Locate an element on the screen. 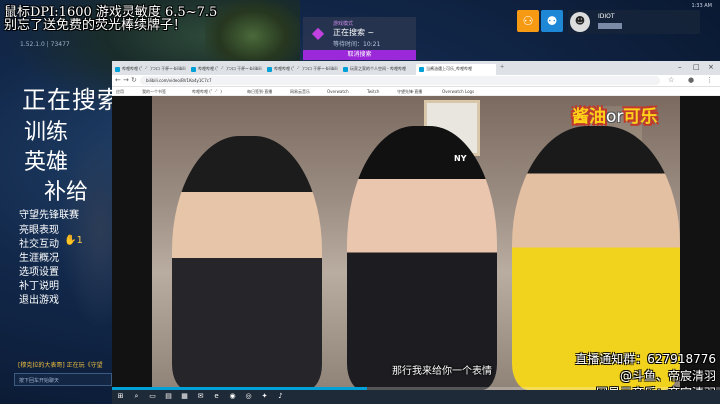 The width and height of the screenshot is (720, 404). maximize-icon: □ is located at coordinates (696, 67).